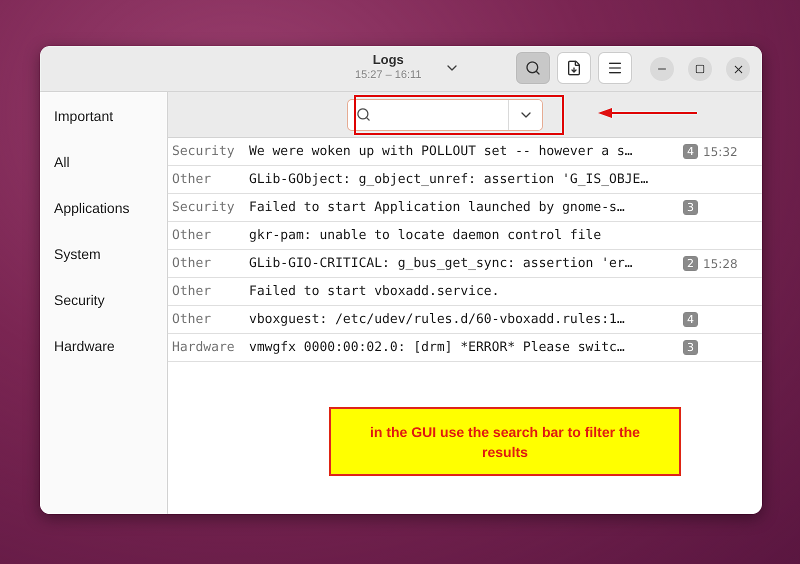 This screenshot has height=564, width=800. What do you see at coordinates (103, 311) in the screenshot?
I see `sidebar-item: Security` at bounding box center [103, 311].